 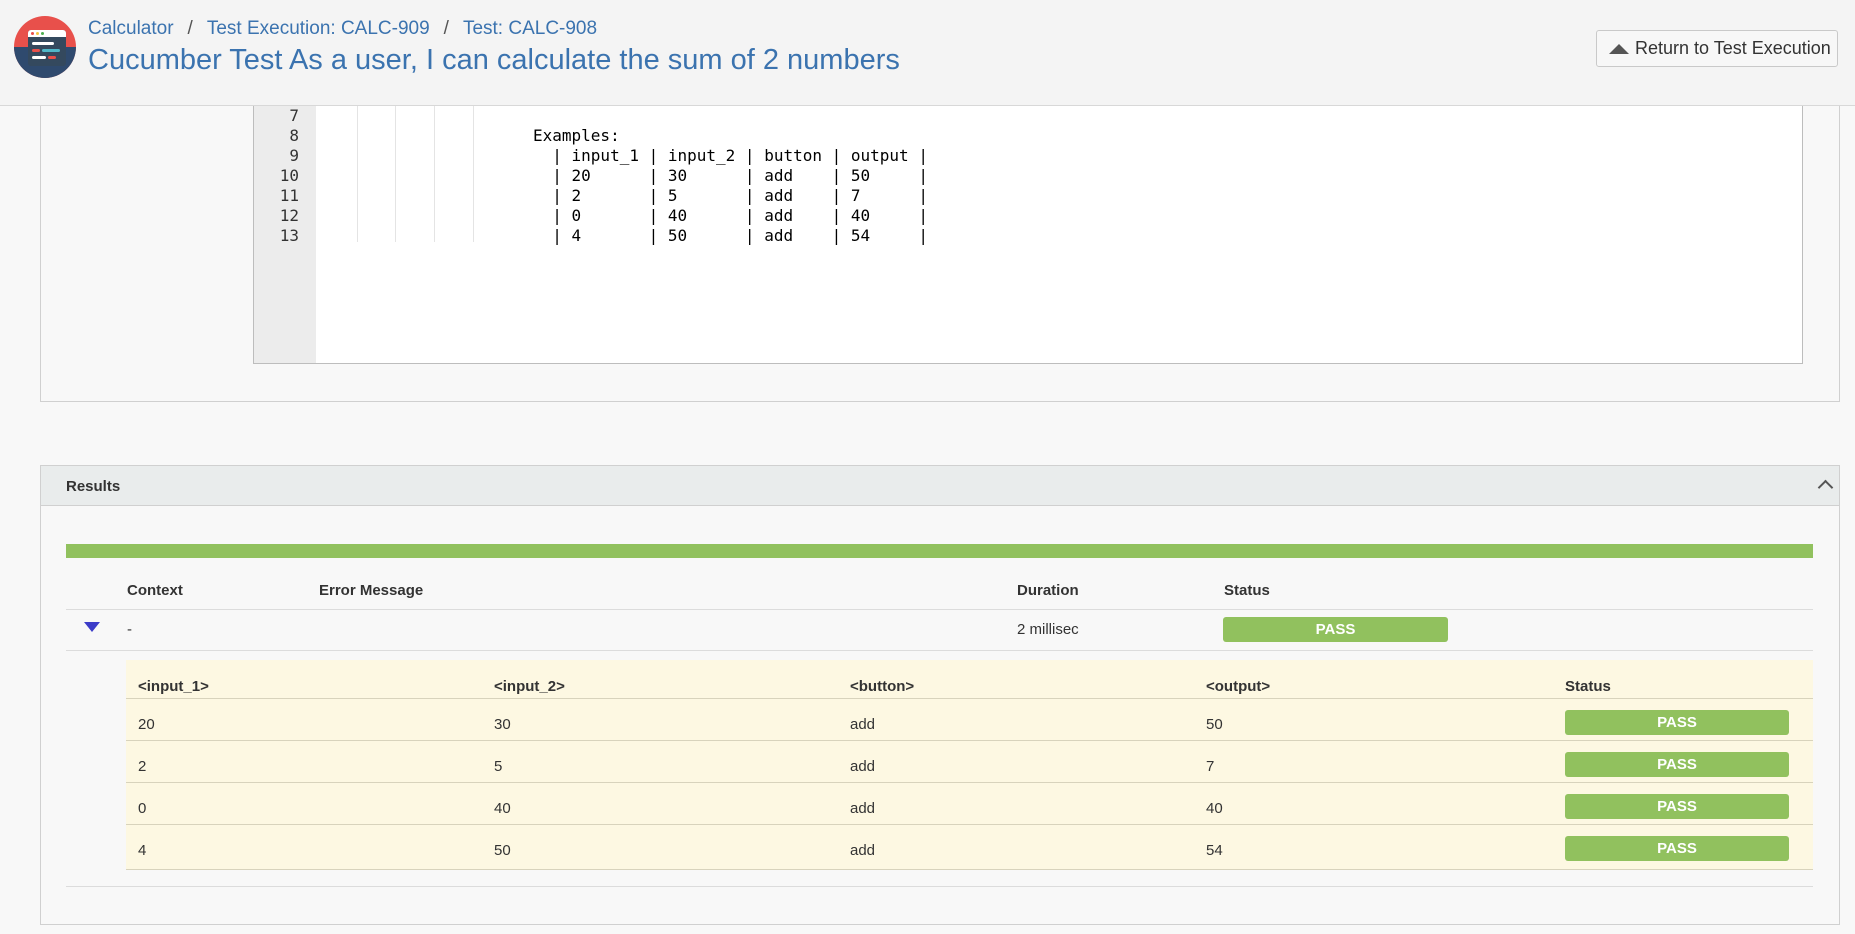 I want to click on example-cell: 20, so click(x=146, y=724).